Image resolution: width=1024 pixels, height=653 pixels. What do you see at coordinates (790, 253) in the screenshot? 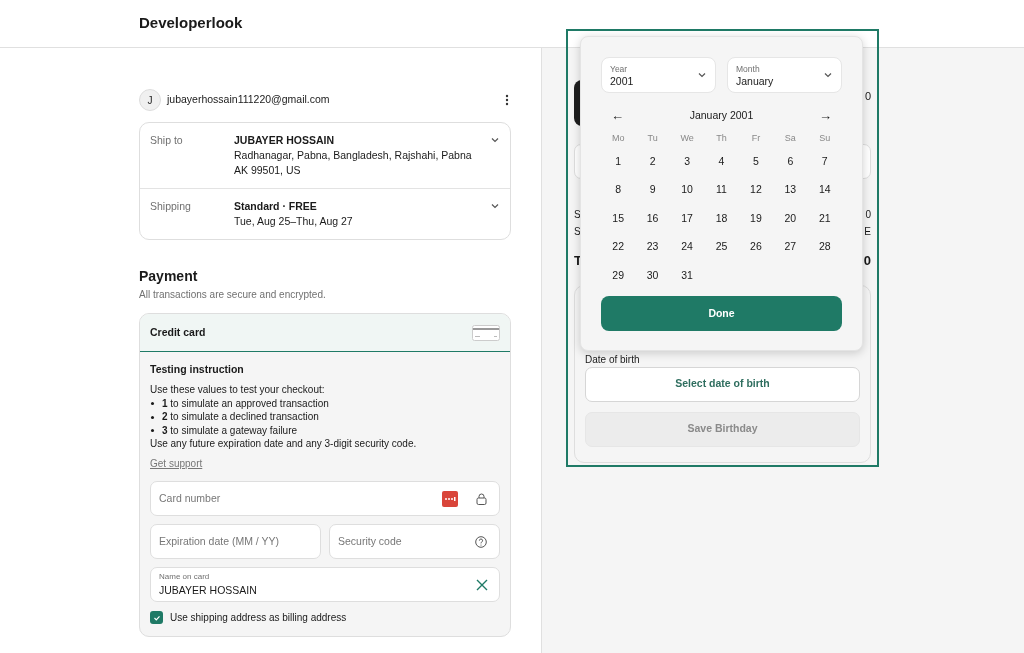
I see `calendar-day: 27` at bounding box center [790, 253].